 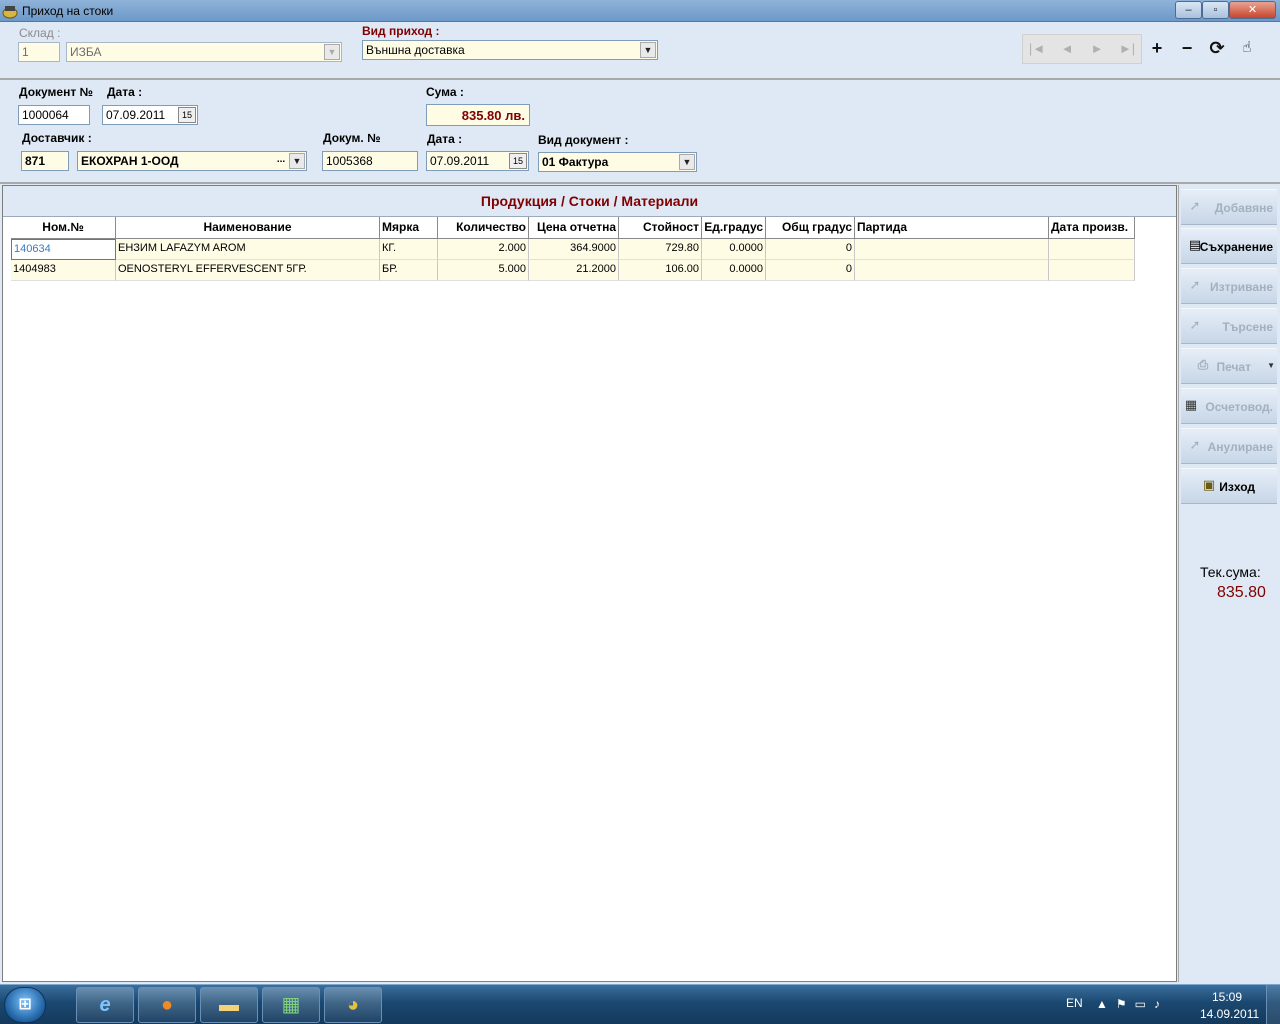 What do you see at coordinates (574, 249) in the screenshot?
I see `cell-price: 364.9000` at bounding box center [574, 249].